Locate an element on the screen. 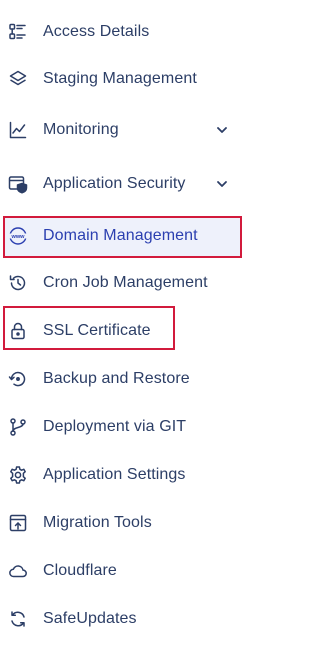 The height and width of the screenshot is (651, 320). sidebar-item-label: Application Settings is located at coordinates (114, 474).